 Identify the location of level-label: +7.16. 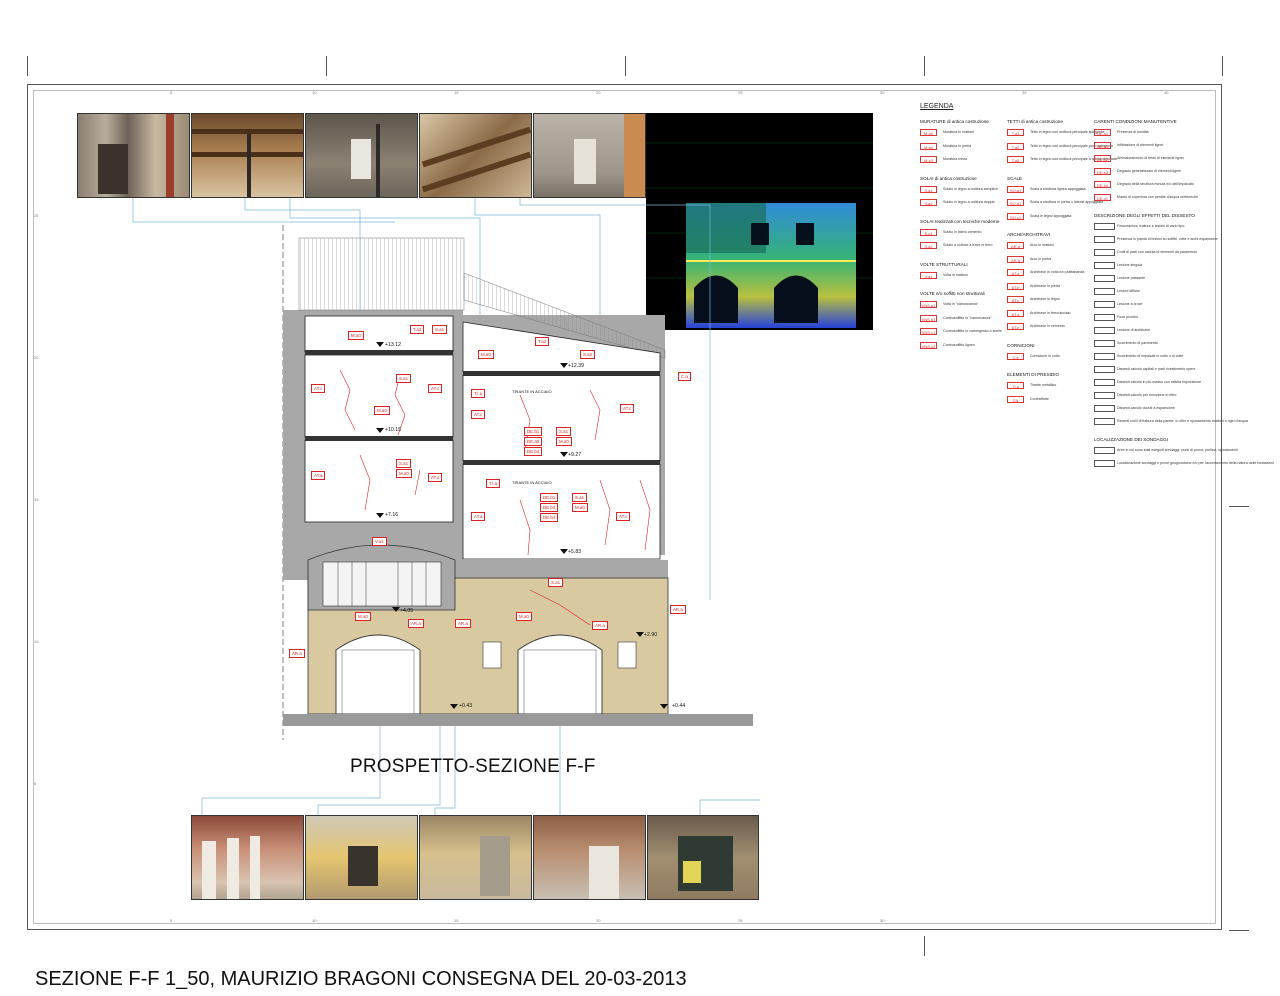
(392, 515).